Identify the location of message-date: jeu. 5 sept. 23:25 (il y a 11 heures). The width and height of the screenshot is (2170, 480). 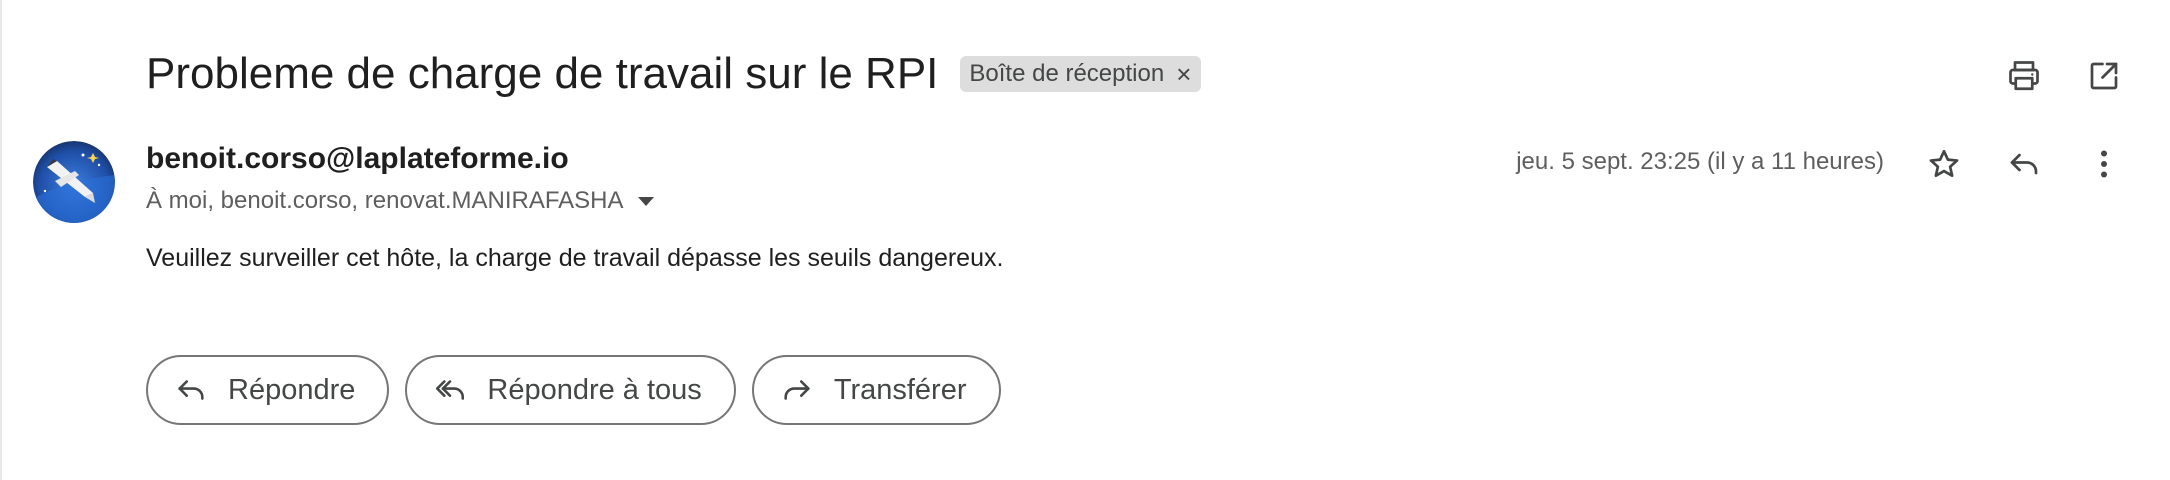
(1700, 161).